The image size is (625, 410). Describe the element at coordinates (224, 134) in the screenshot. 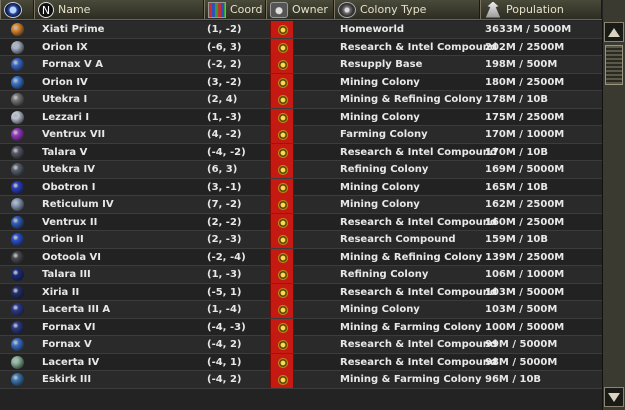

I see `planet-coord: (4, -2)` at that location.